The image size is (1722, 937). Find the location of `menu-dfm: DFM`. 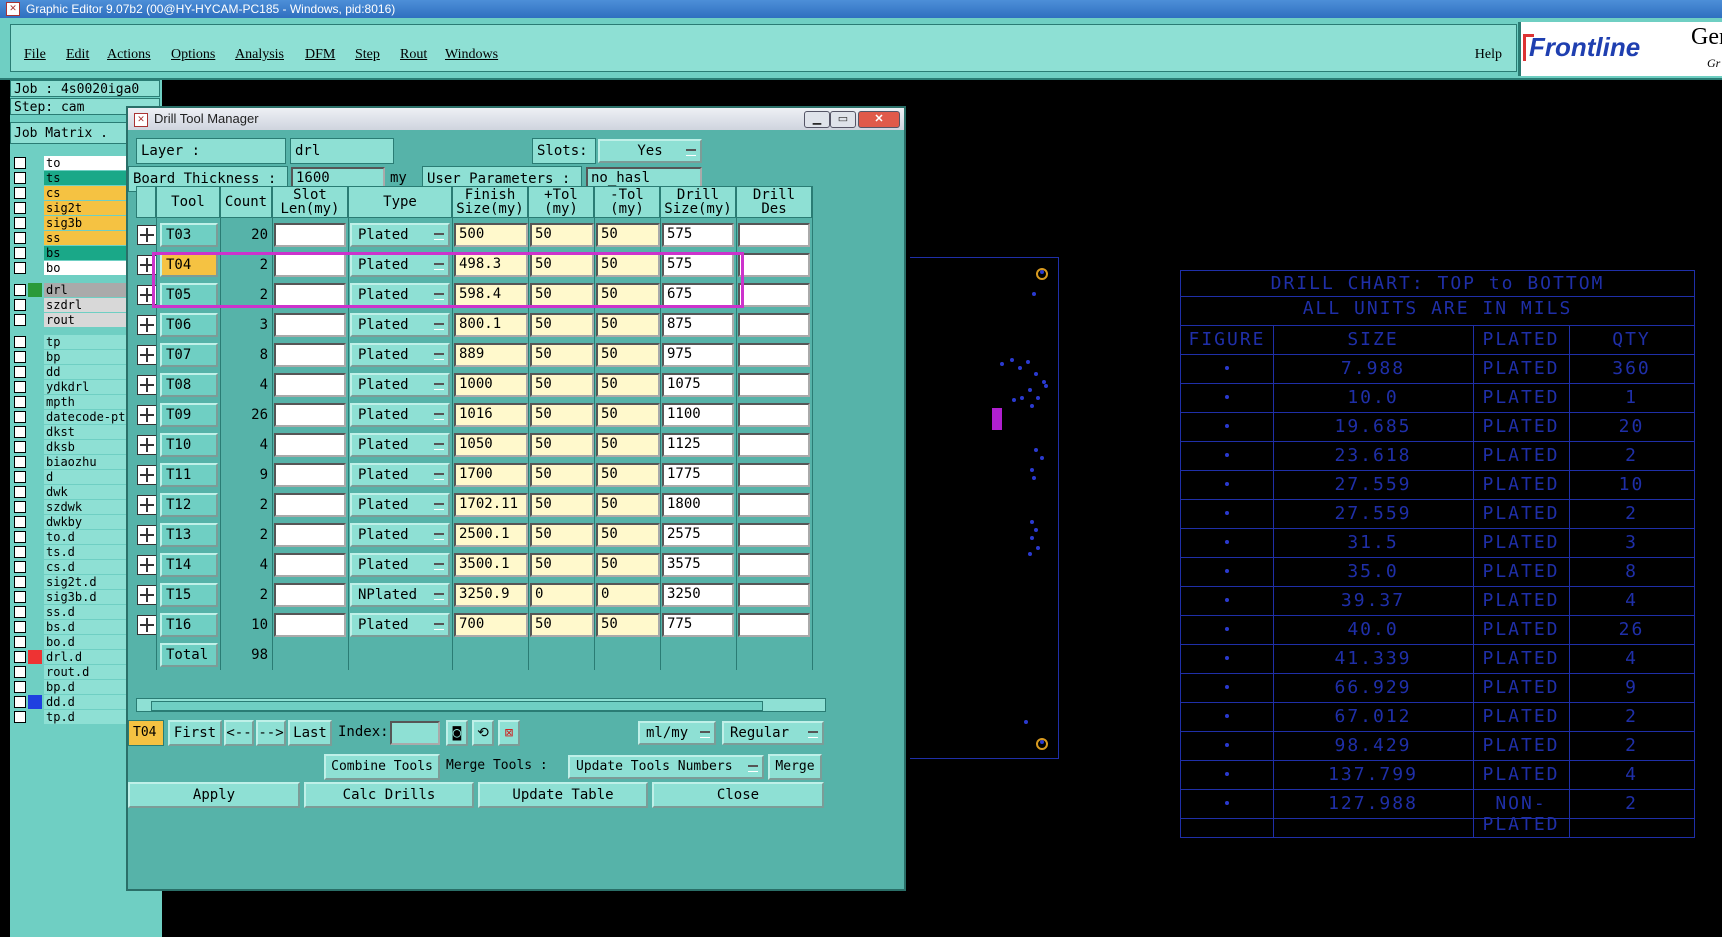

menu-dfm: DFM is located at coordinates (320, 55).